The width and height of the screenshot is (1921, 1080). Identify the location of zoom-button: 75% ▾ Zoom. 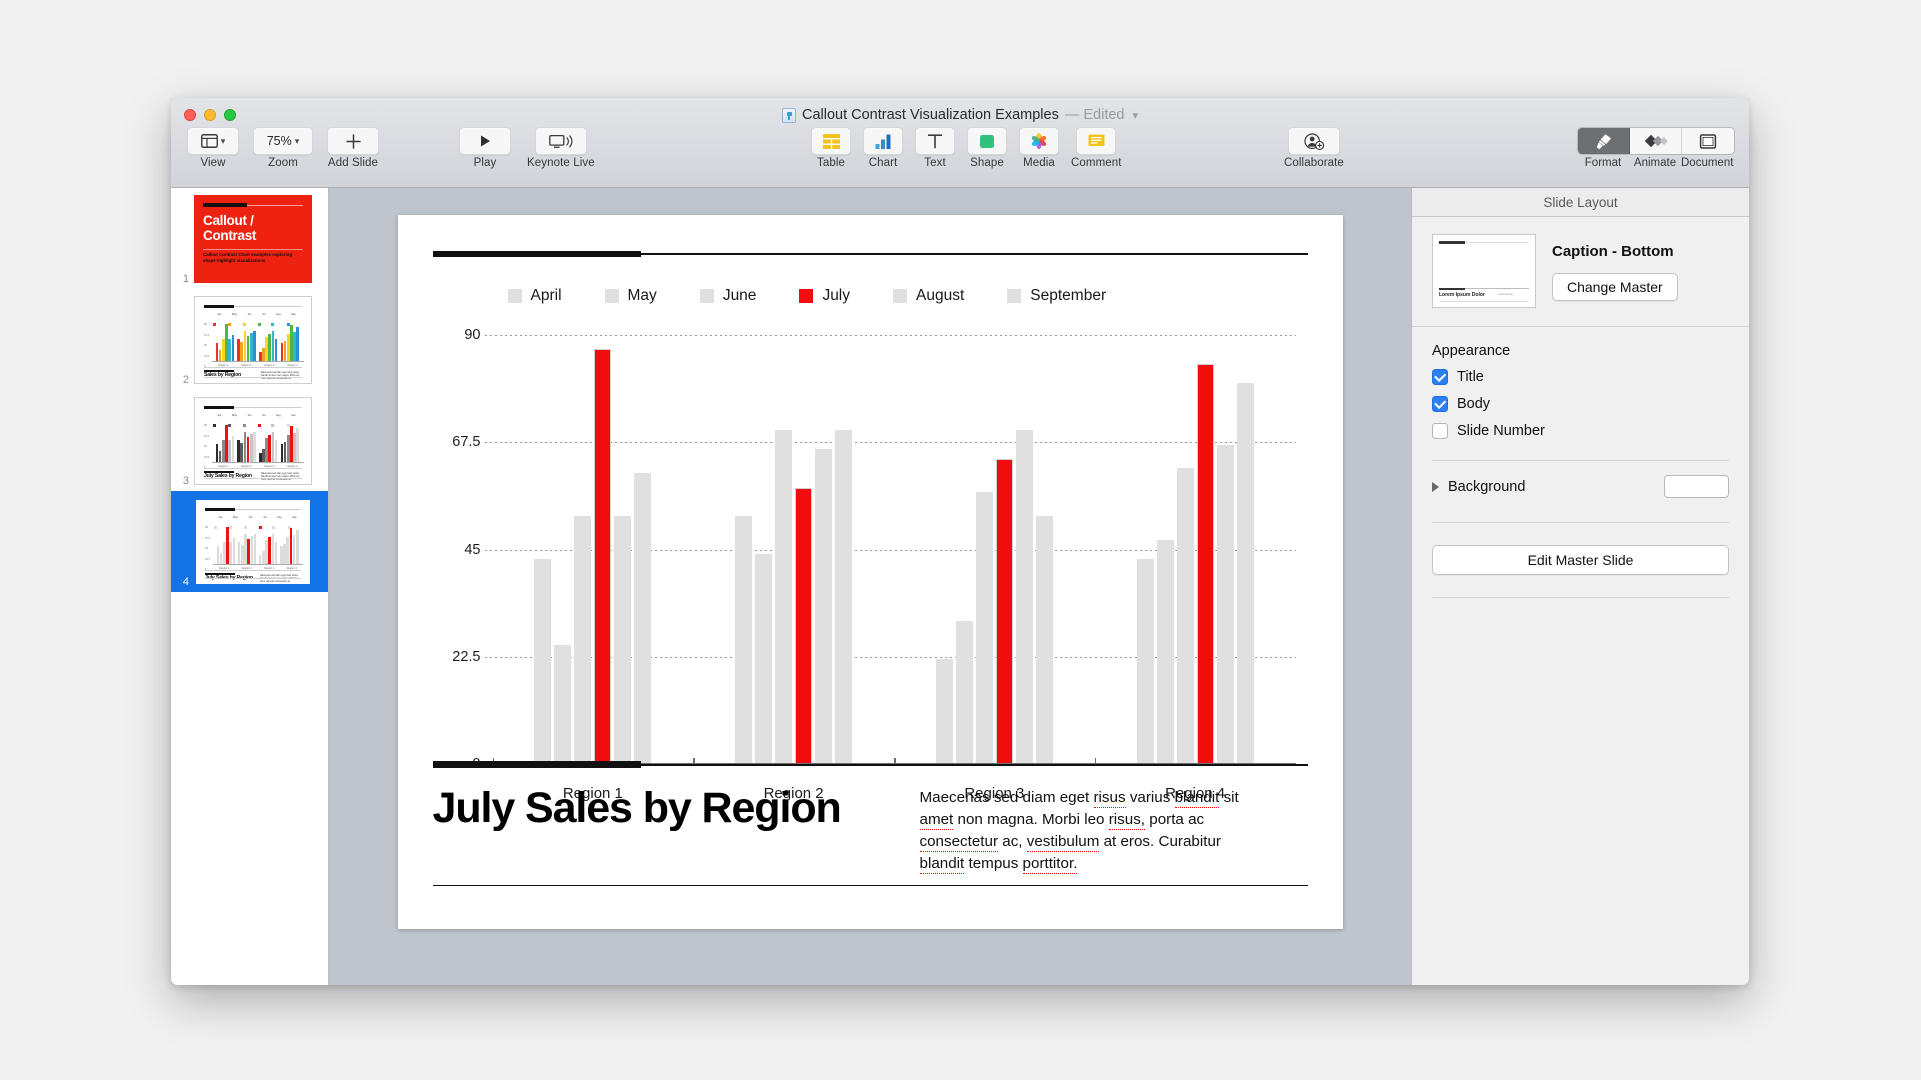
(283, 148).